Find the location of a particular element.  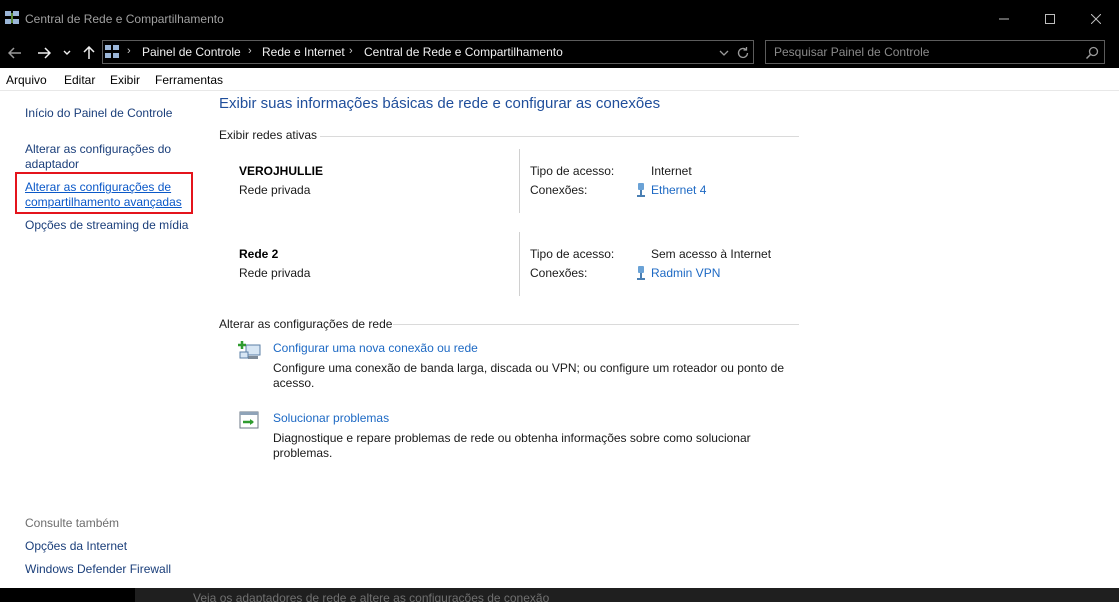

search-box is located at coordinates (935, 52).